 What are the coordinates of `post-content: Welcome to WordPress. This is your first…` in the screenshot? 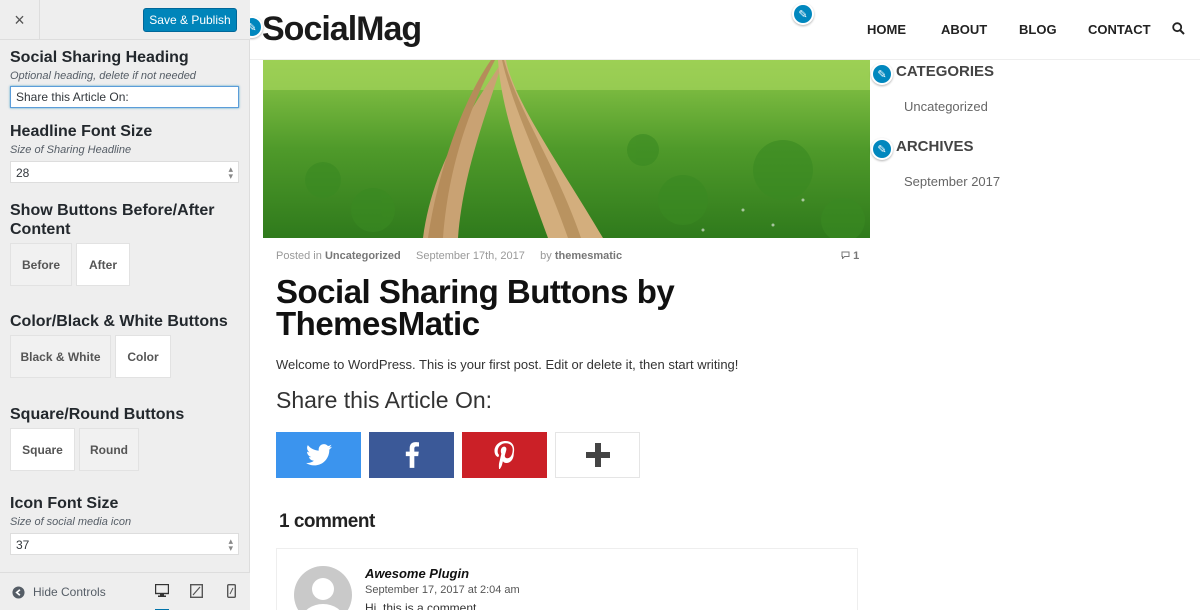 It's located at (507, 364).